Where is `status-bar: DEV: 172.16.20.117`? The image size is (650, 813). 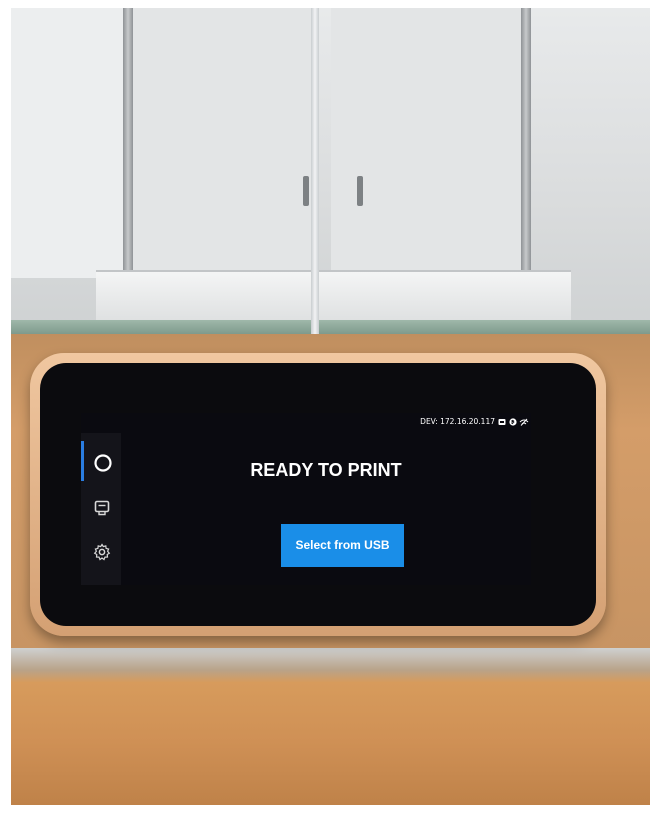
status-bar: DEV: 172.16.20.117 is located at coordinates (306, 423).